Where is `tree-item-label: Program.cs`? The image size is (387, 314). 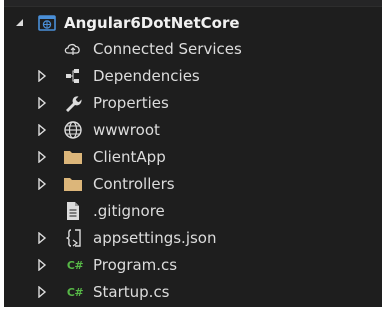
tree-item-label: Program.cs is located at coordinates (135, 265).